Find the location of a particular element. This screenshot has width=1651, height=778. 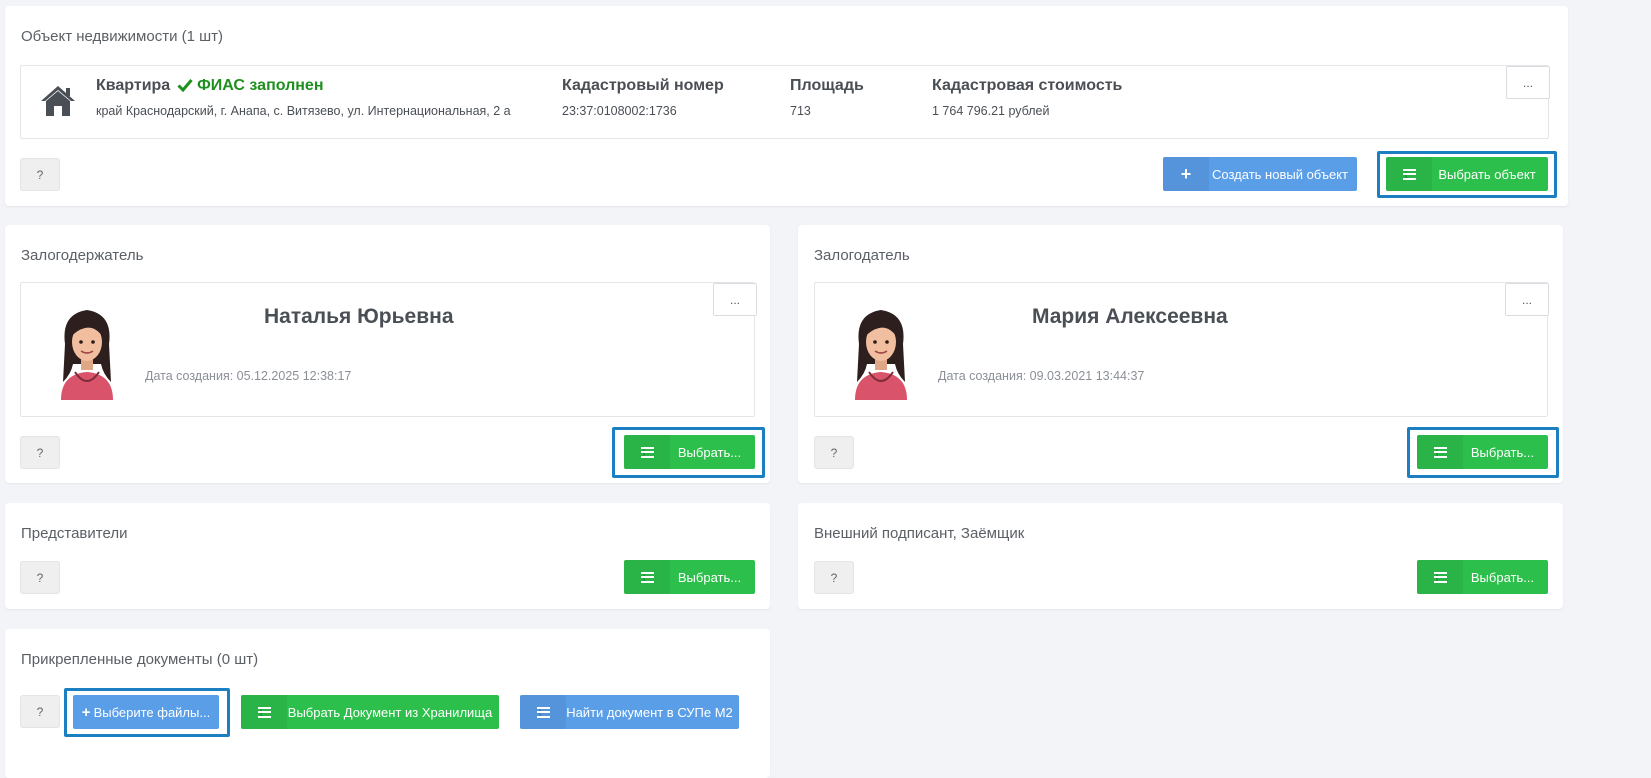

documents-panel-title: Прикрепленные документы (0 шт) is located at coordinates (140, 659).